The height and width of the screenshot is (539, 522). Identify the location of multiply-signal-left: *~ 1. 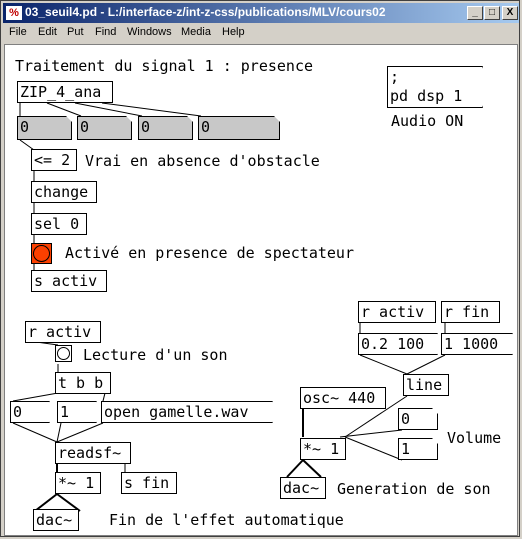
(78, 483).